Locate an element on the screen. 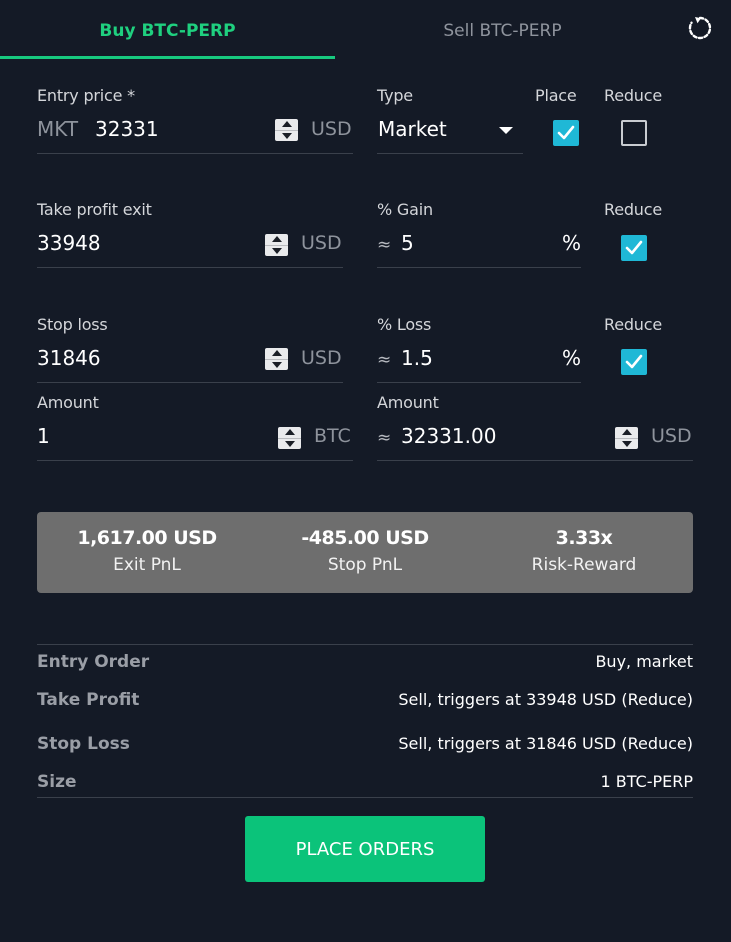  sl-reduce-label: Reduce is located at coordinates (633, 324).